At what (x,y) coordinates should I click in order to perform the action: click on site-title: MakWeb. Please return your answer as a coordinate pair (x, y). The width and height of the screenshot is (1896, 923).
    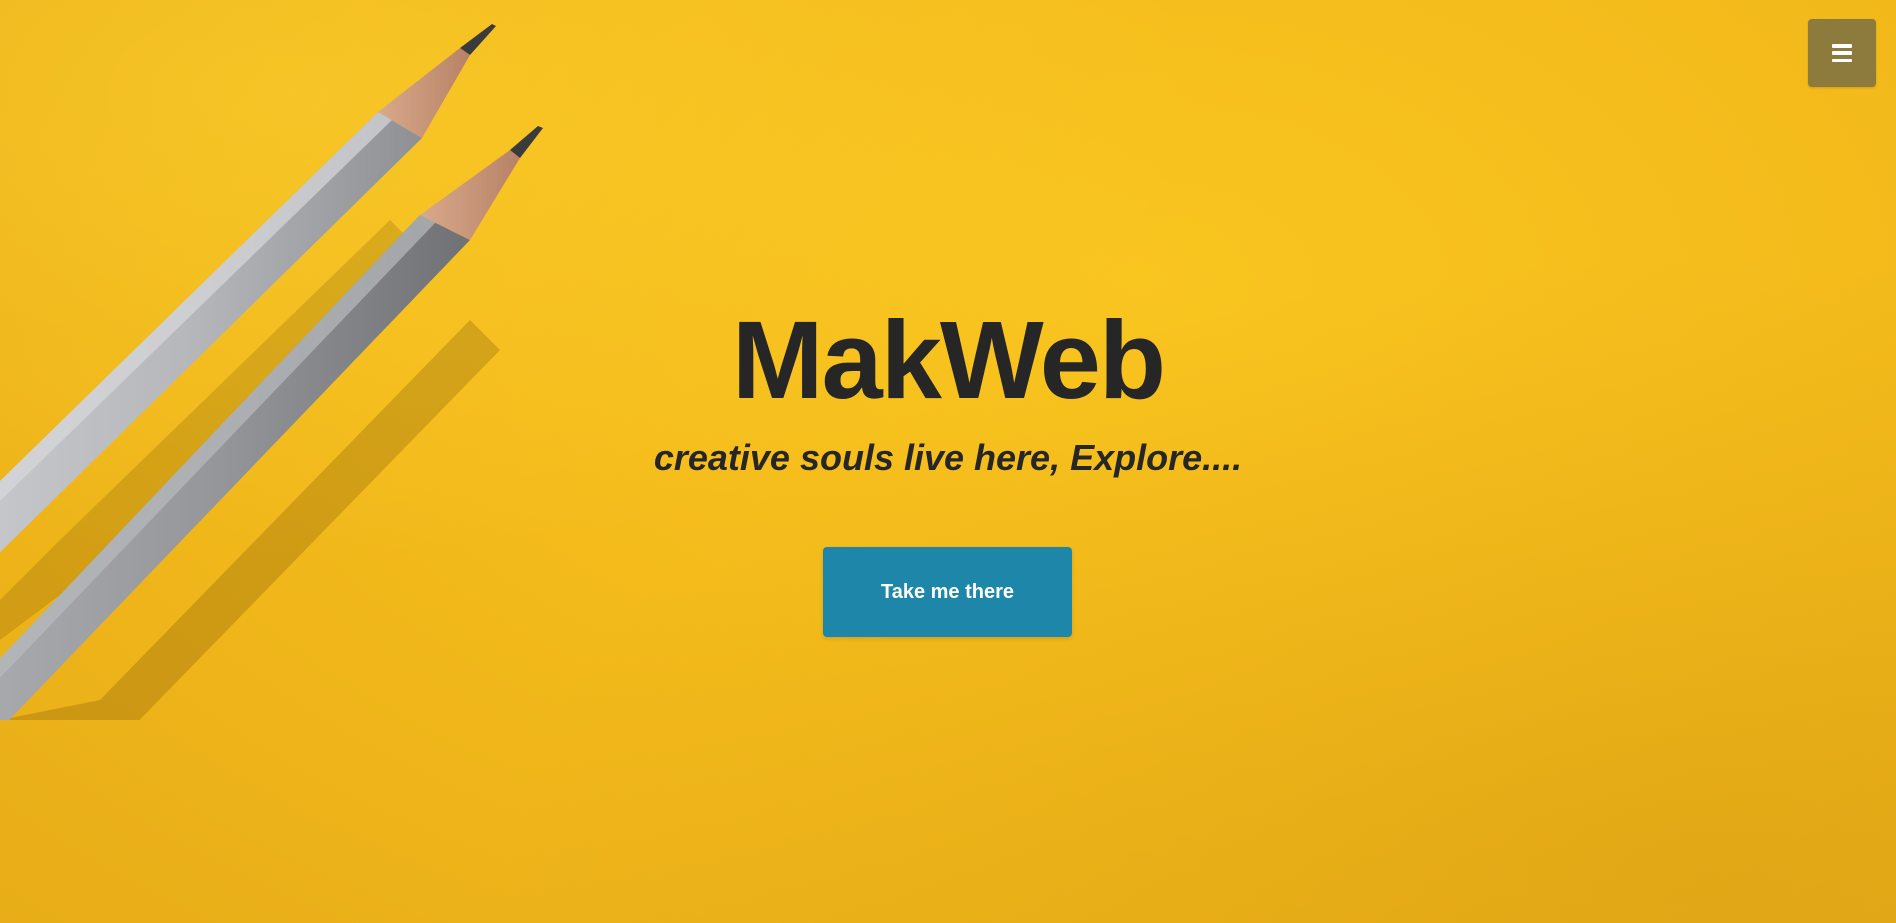
    Looking at the image, I should click on (948, 360).